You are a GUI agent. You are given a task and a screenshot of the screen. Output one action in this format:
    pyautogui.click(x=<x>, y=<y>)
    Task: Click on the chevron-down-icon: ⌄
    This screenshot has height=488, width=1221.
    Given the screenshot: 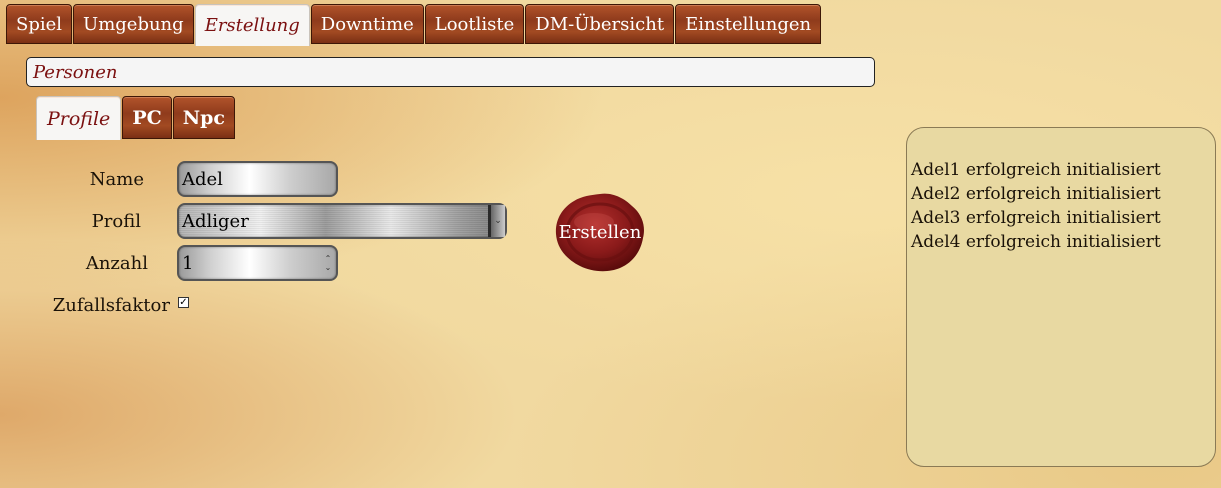 What is the action you would take?
    pyautogui.click(x=496, y=221)
    